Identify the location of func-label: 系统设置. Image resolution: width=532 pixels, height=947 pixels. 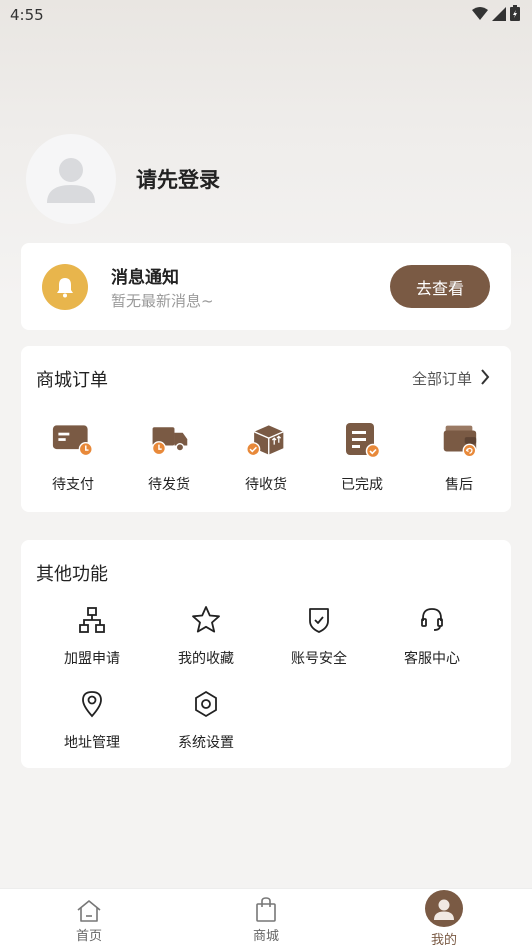
(206, 743).